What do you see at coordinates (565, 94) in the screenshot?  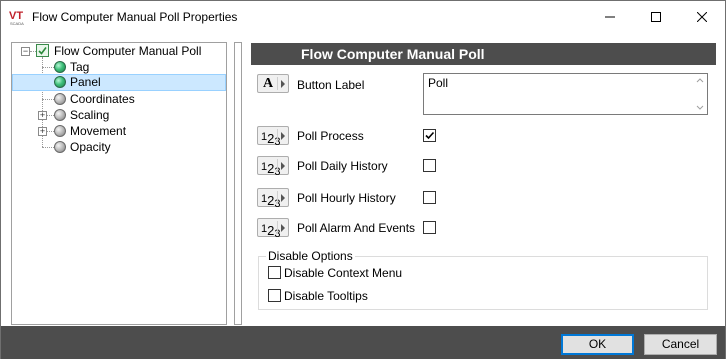 I see `button-label-input: Poll` at bounding box center [565, 94].